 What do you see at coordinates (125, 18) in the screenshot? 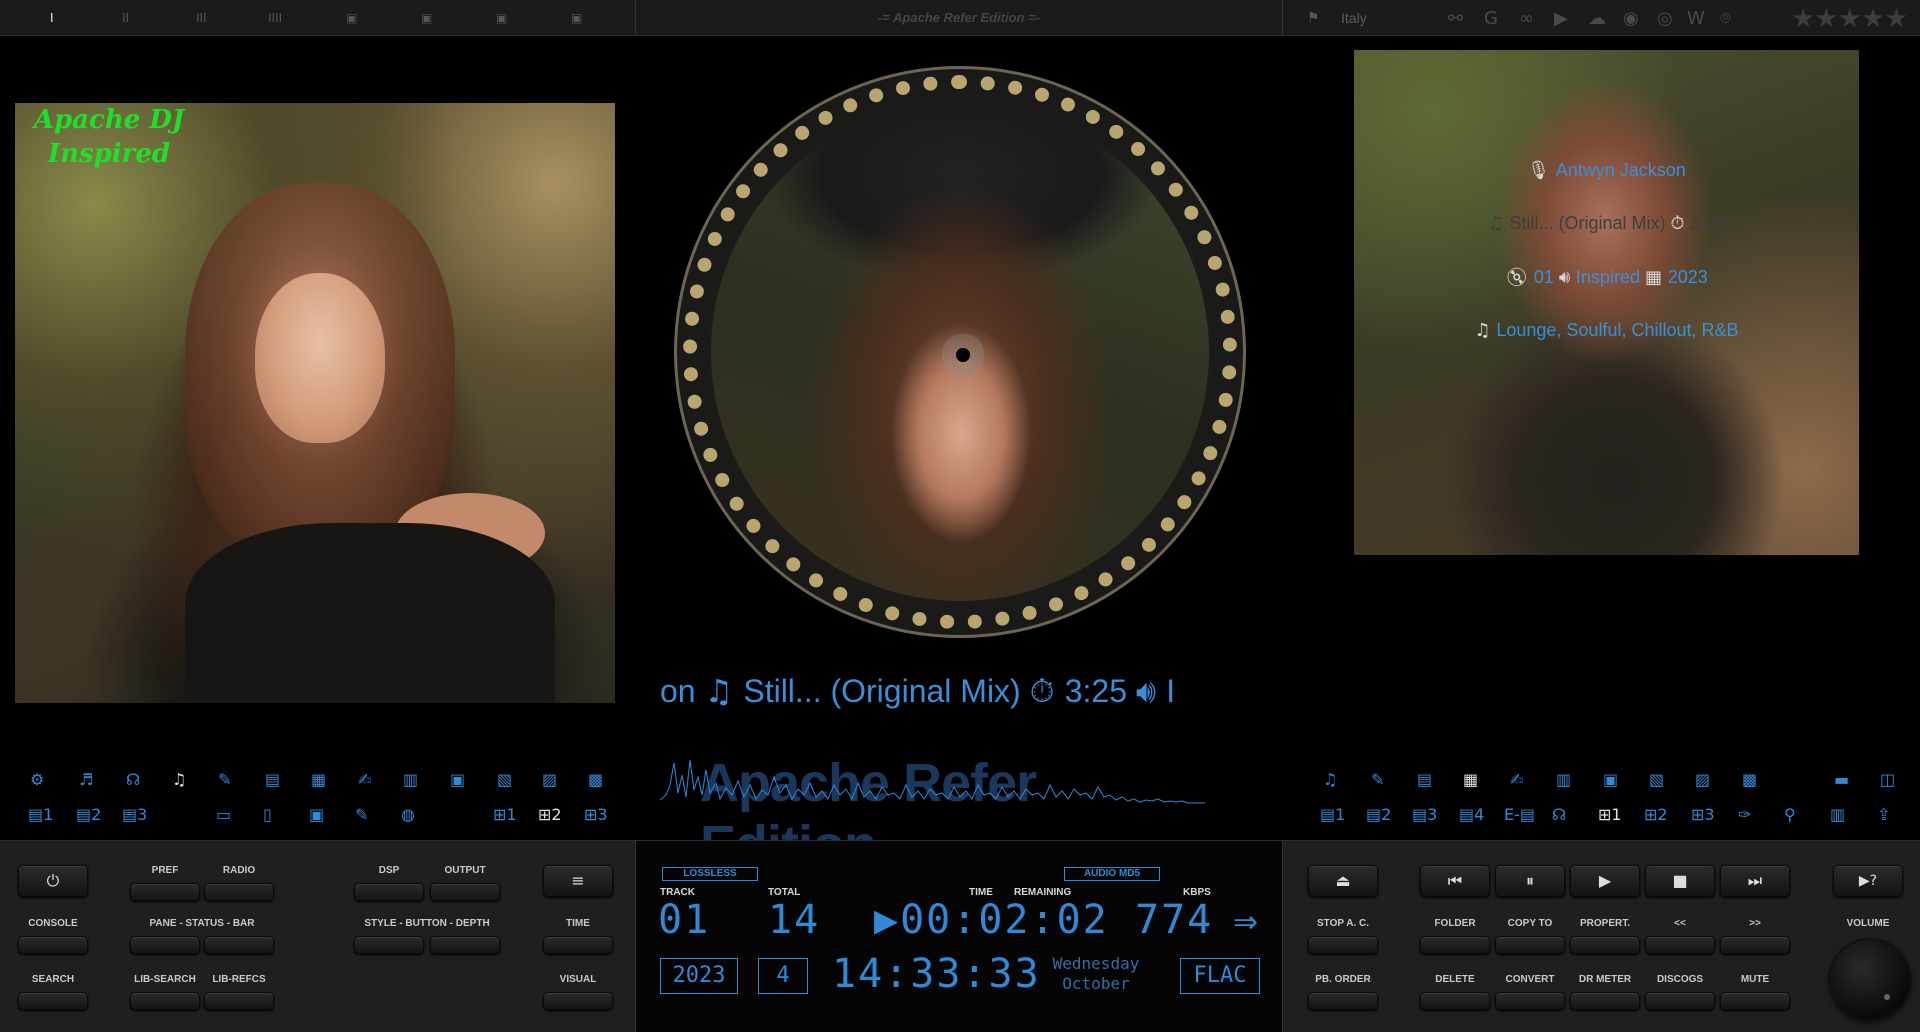
I see `layout-2-button: II` at bounding box center [125, 18].